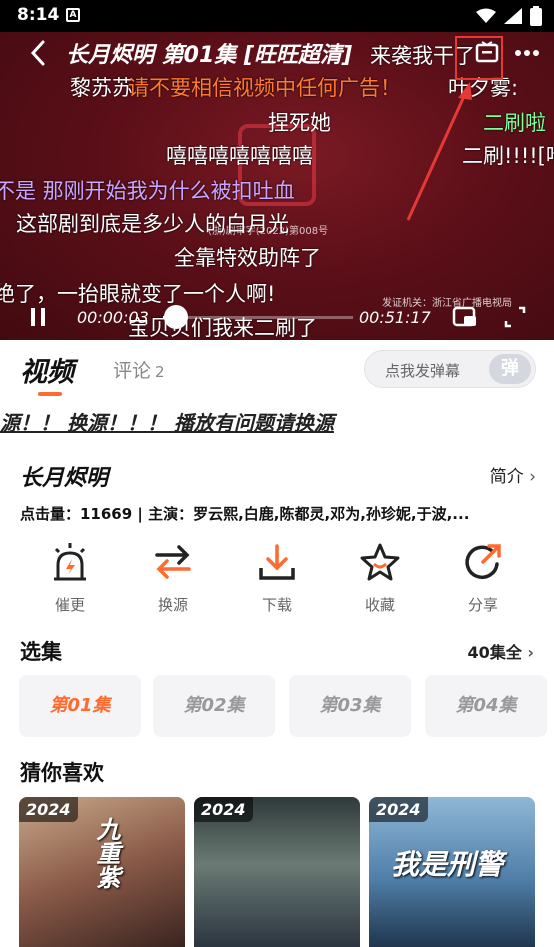 Image resolution: width=554 pixels, height=947 pixels. What do you see at coordinates (395, 317) in the screenshot?
I see `duration: 00:51:17` at bounding box center [395, 317].